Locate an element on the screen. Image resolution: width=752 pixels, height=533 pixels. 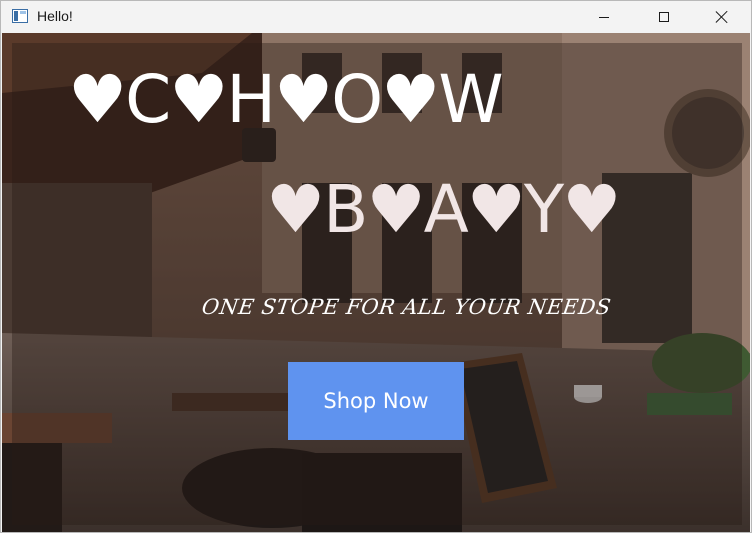
shop-now-button: Shop Now is located at coordinates (376, 401).